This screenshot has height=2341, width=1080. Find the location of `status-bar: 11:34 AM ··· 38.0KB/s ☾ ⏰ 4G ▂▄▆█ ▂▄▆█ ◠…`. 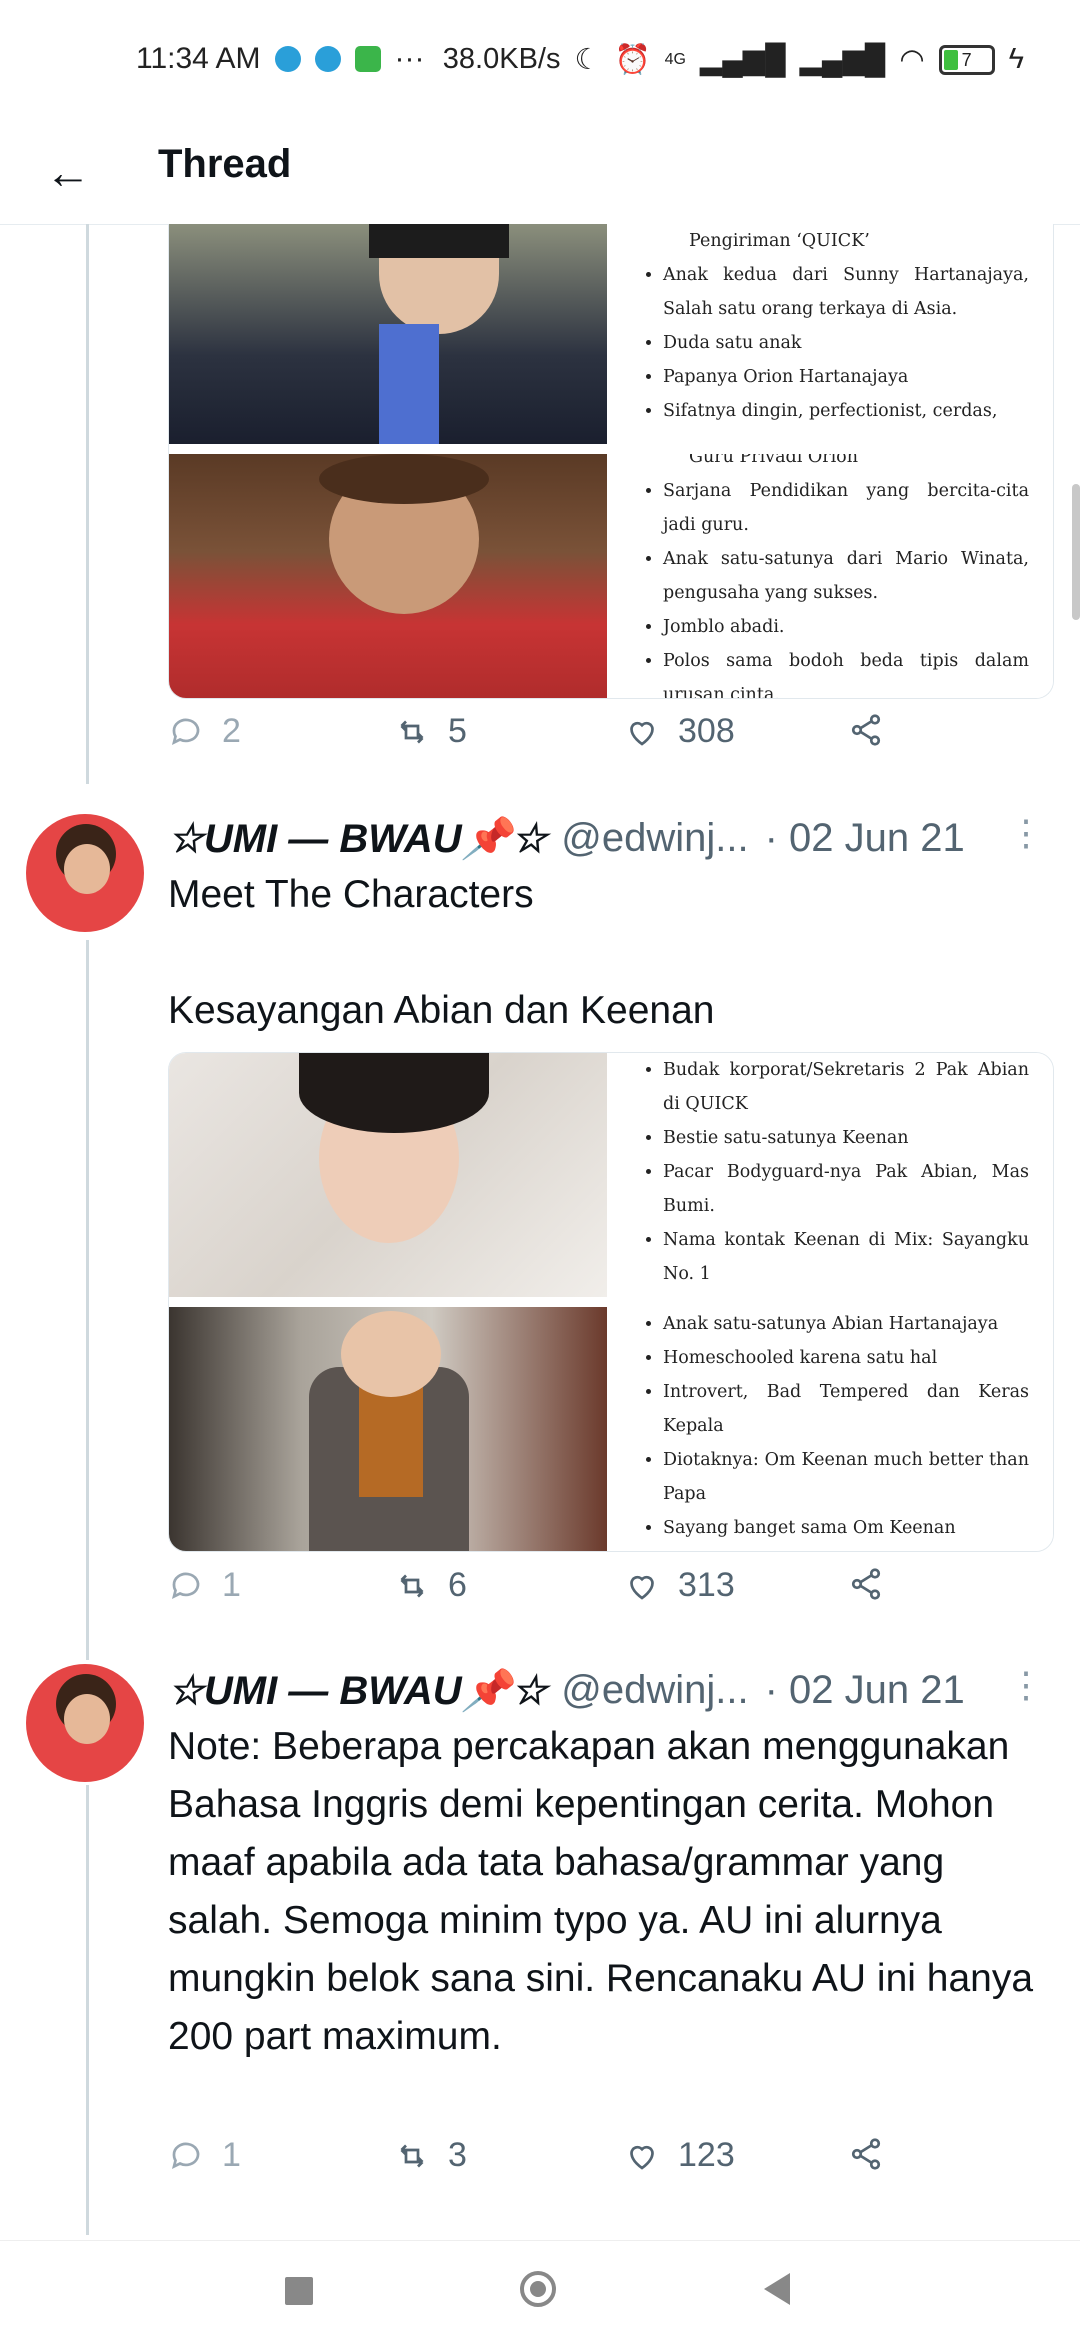

status-bar: 11:34 AM ··· 38.0KB/s ☾ ⏰ 4G ▂▄▆█ ▂▄▆█ ◠… is located at coordinates (540, 60).